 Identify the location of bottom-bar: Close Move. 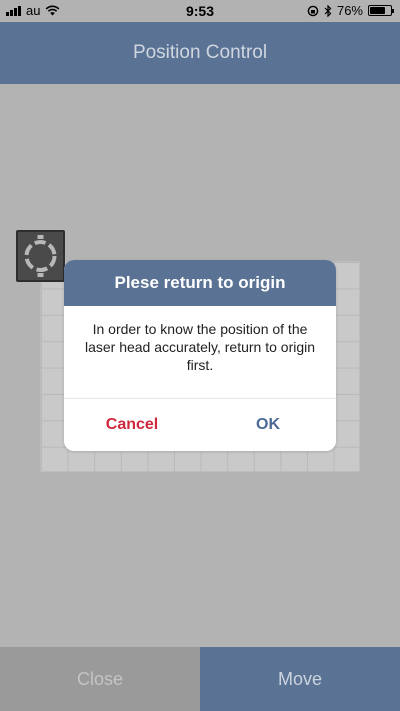
(200, 679).